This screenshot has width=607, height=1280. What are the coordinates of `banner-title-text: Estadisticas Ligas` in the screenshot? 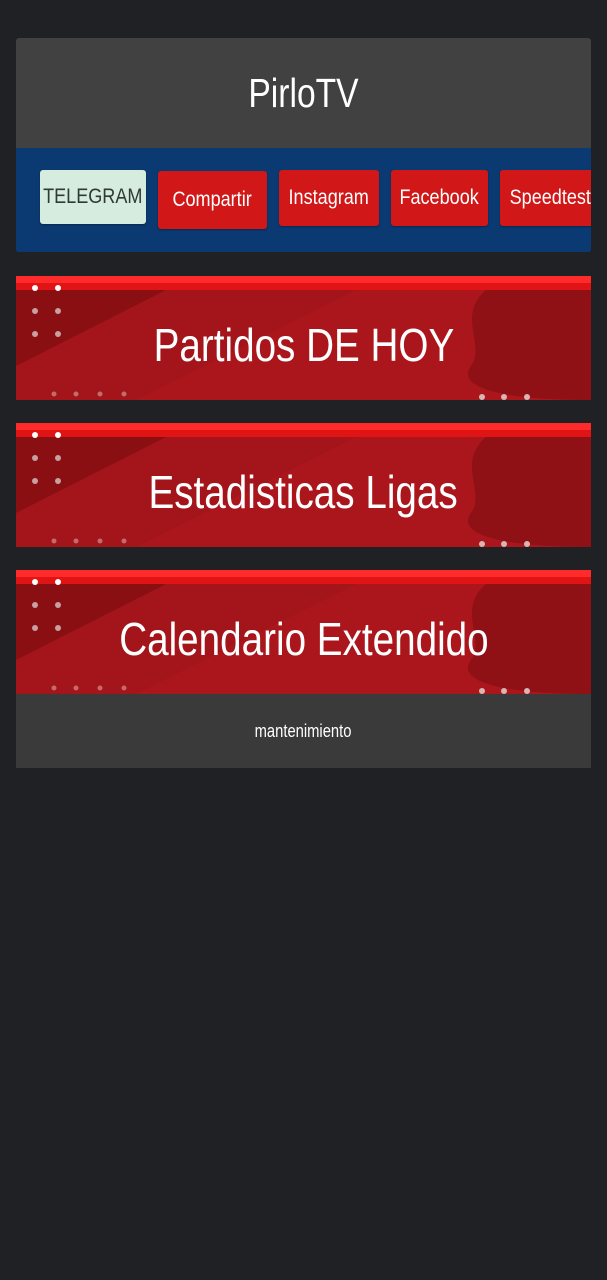 It's located at (303, 492).